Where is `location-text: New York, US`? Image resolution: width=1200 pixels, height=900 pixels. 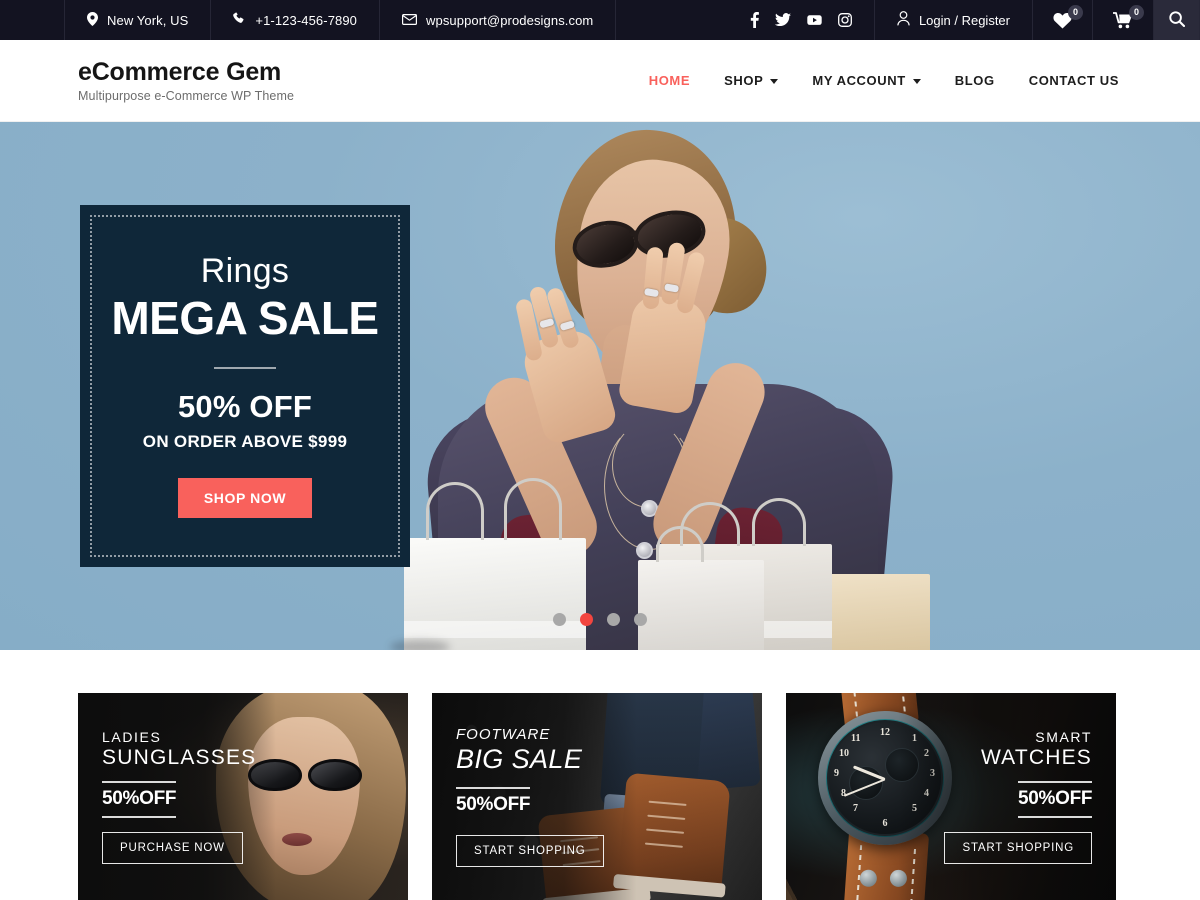
location-text: New York, US is located at coordinates (148, 20).